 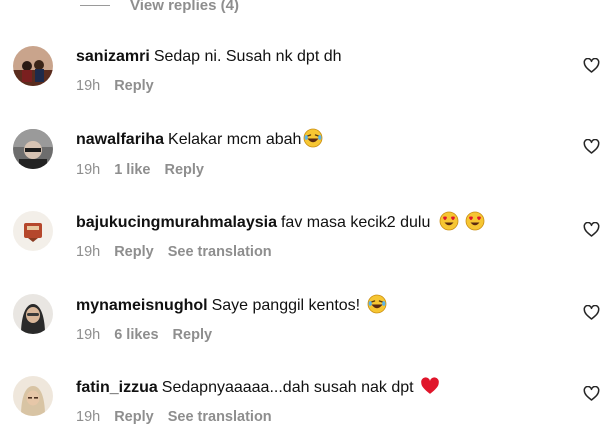 What do you see at coordinates (117, 387) in the screenshot?
I see `comment-username: fatin_izzua` at bounding box center [117, 387].